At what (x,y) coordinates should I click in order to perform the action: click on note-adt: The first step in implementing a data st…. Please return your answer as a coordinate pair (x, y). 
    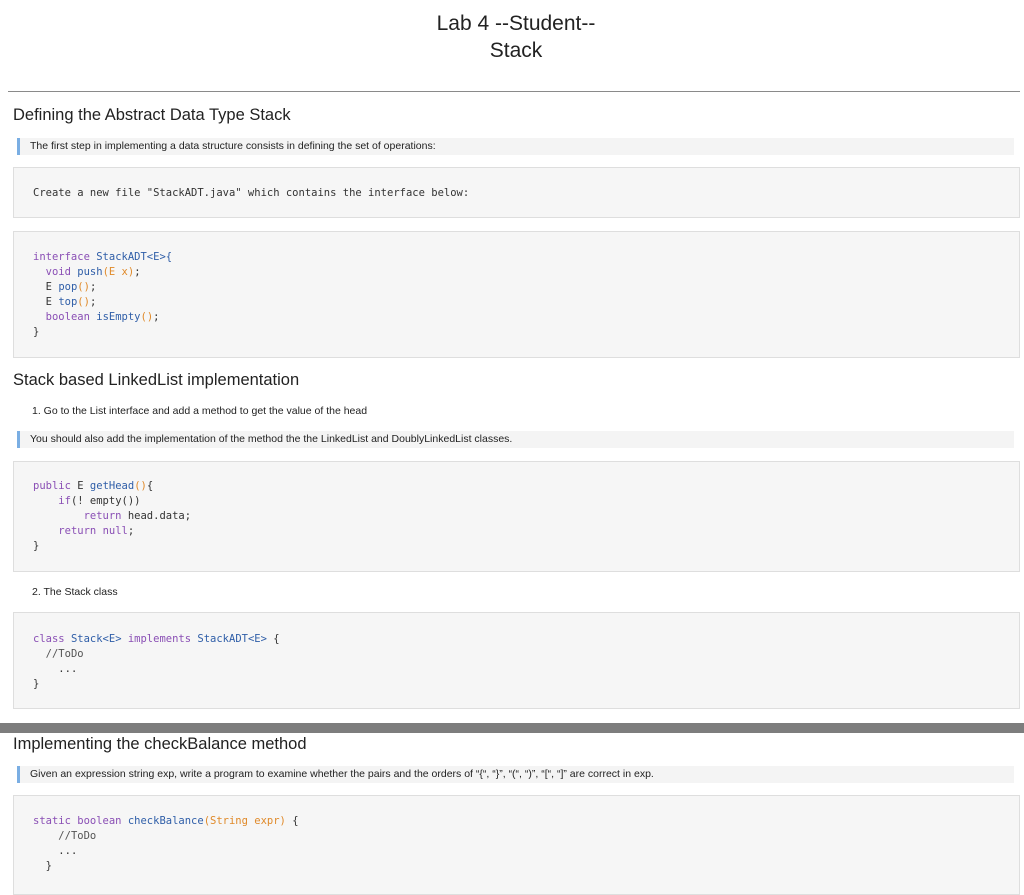
    Looking at the image, I should click on (515, 146).